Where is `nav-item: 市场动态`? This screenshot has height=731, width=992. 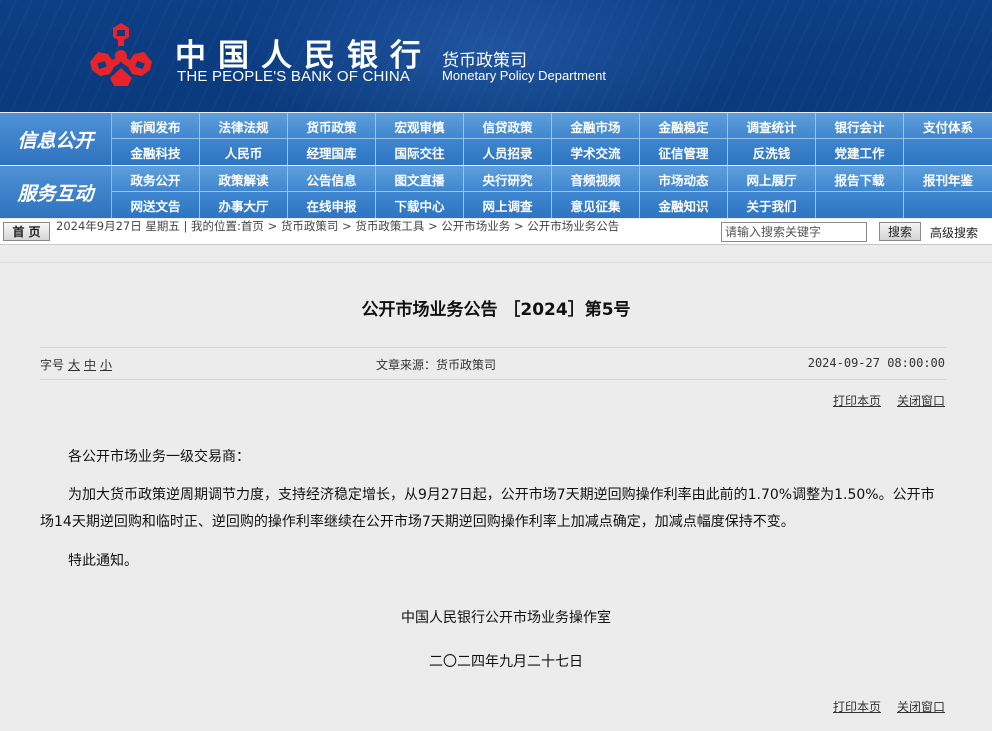 nav-item: 市场动态 is located at coordinates (684, 179).